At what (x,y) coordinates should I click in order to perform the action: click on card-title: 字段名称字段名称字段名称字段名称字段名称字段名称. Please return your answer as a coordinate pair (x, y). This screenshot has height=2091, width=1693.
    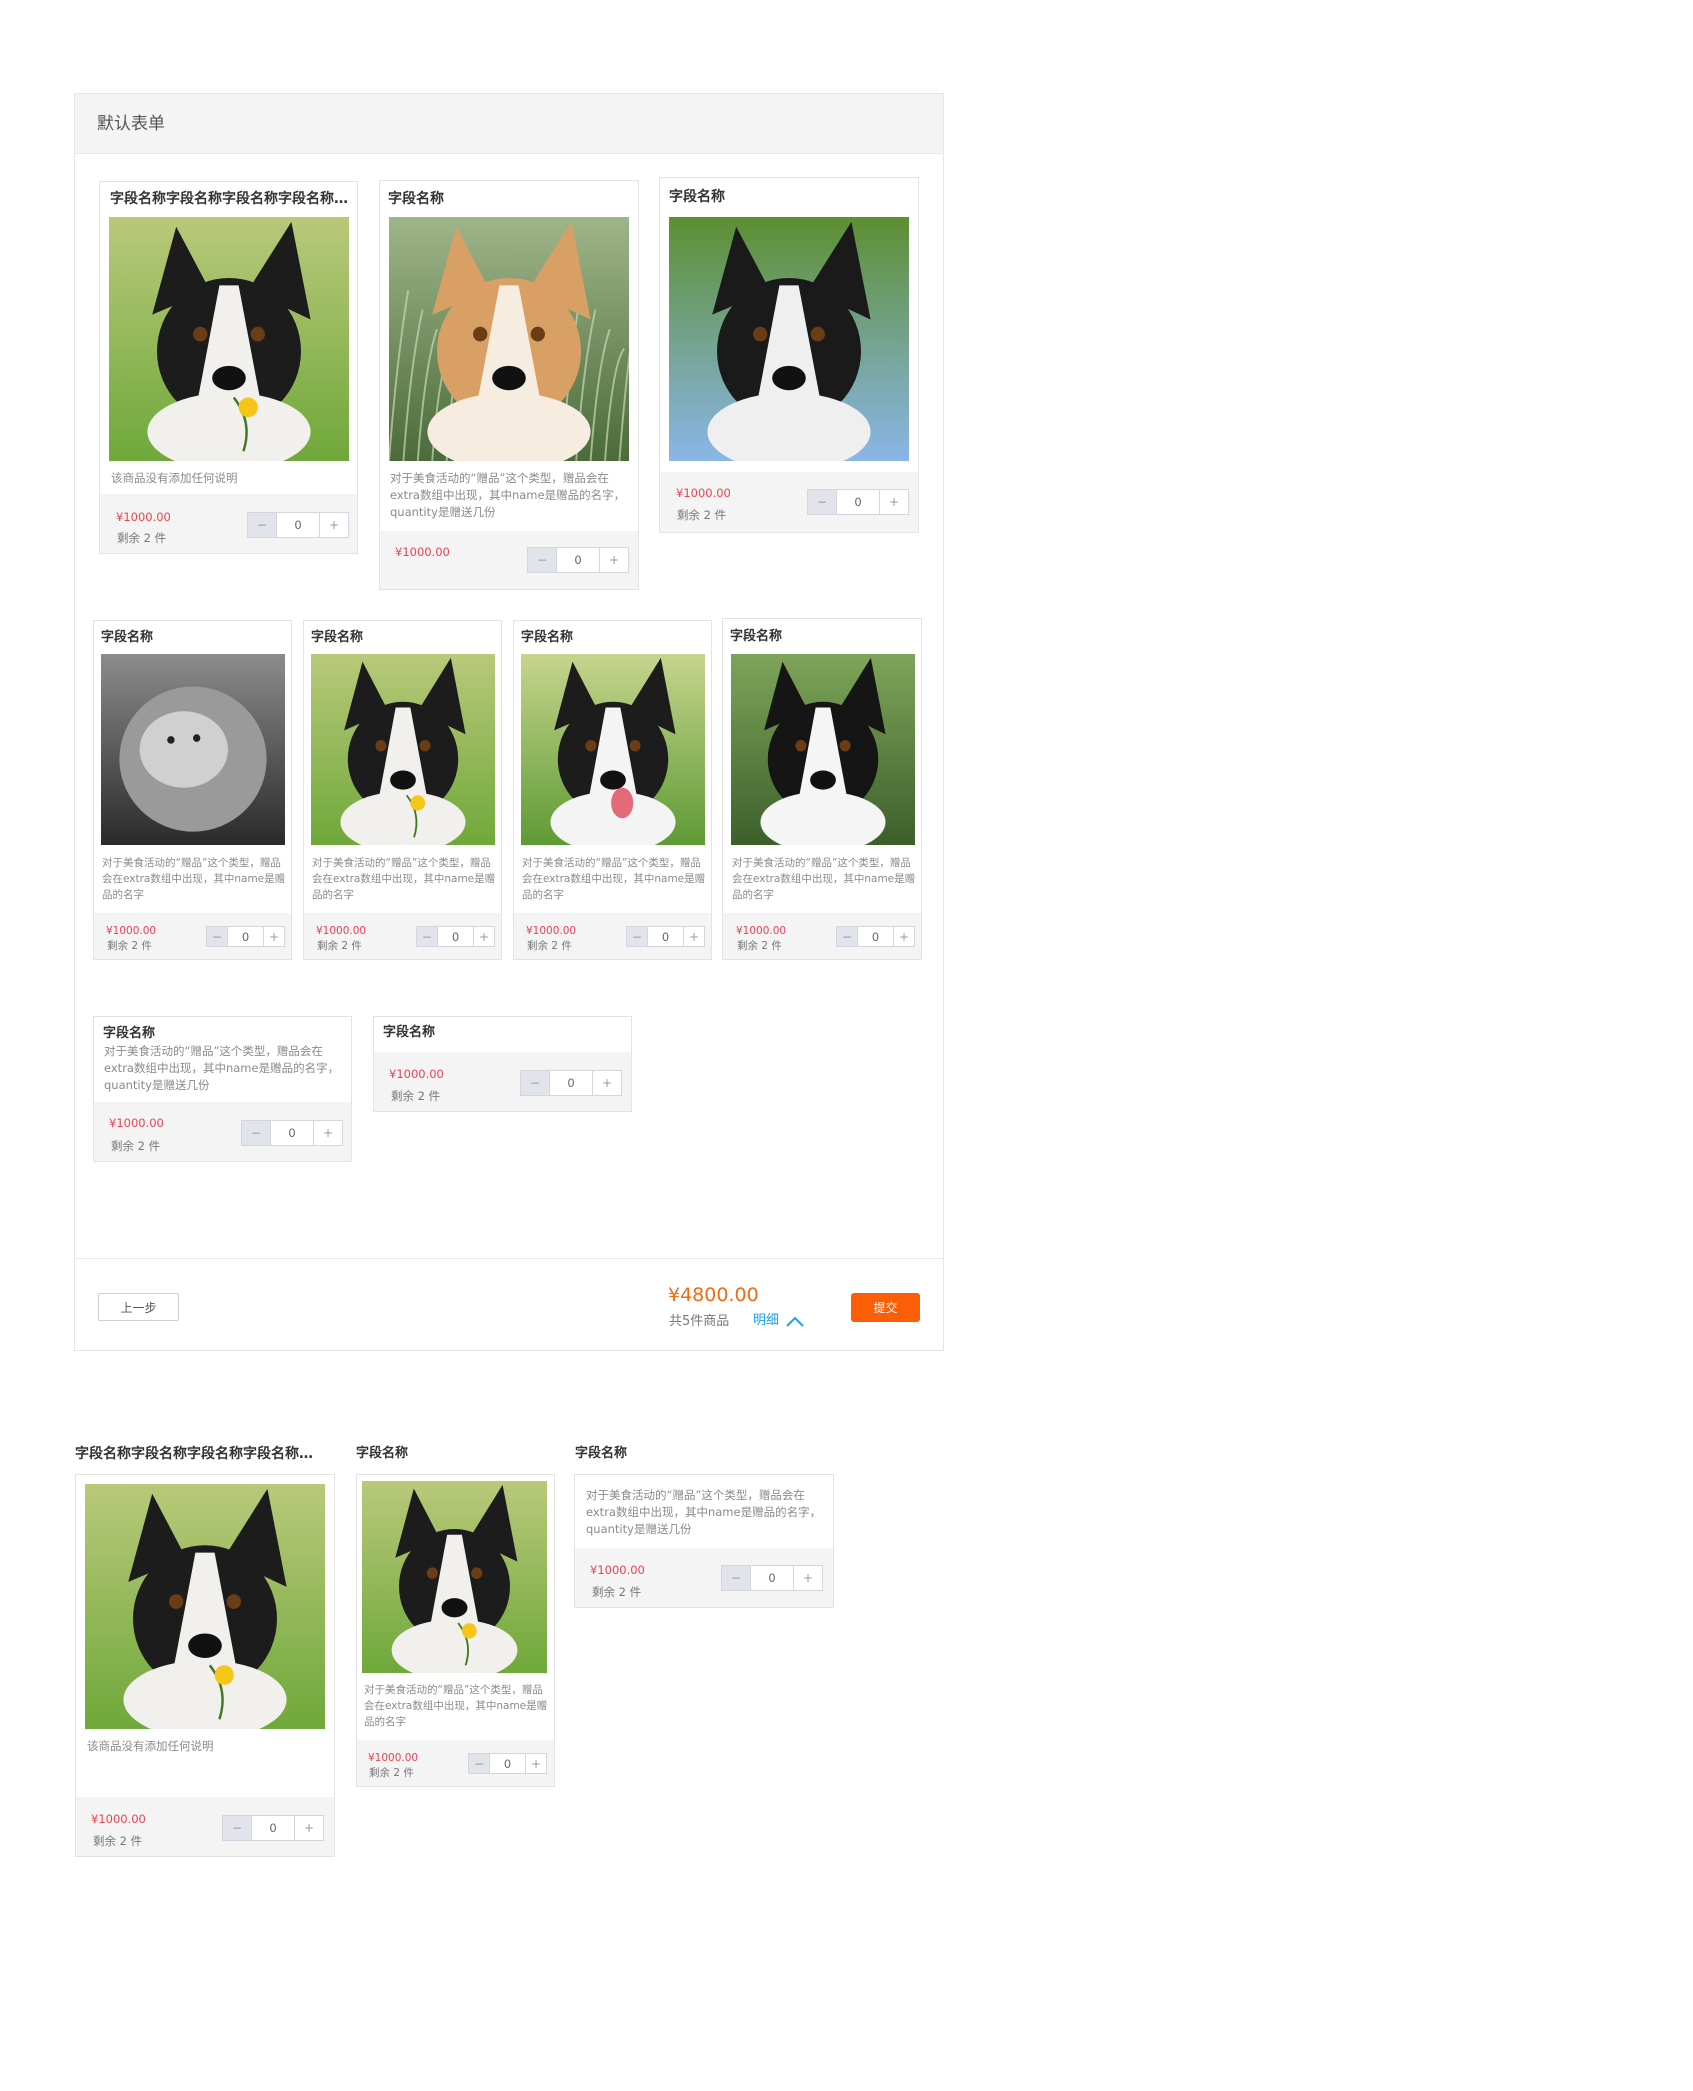
    Looking at the image, I should click on (230, 199).